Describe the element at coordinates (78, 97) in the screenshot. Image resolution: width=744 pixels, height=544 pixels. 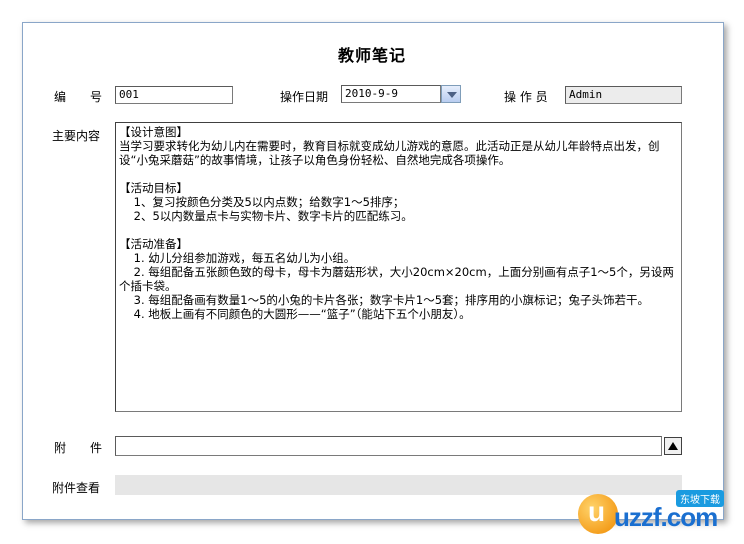
I see `number-label: 编 号` at that location.